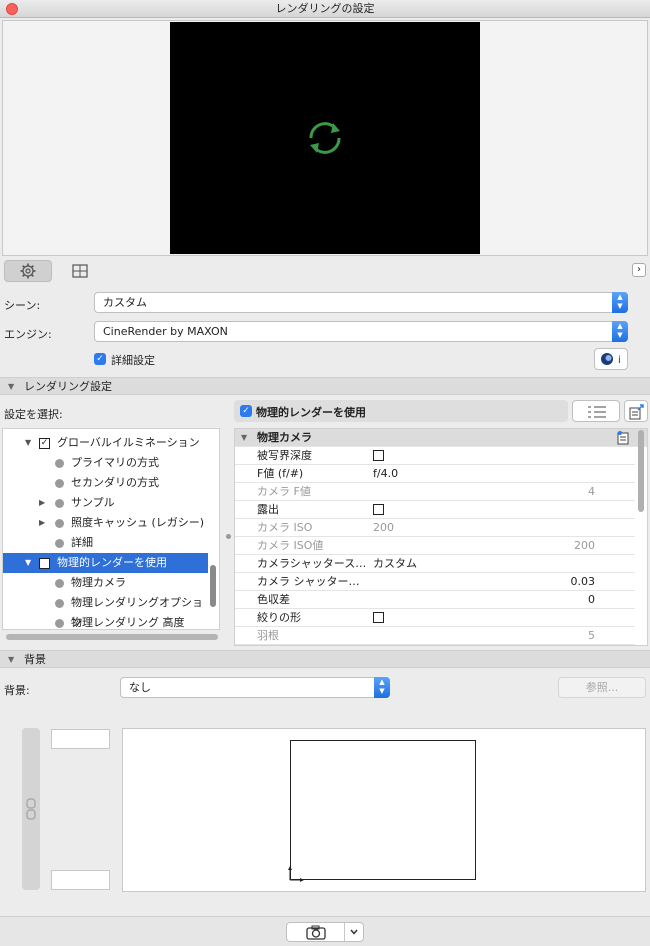 The width and height of the screenshot is (650, 946). What do you see at coordinates (296, 874) in the screenshot?
I see `axis-origin-icon` at bounding box center [296, 874].